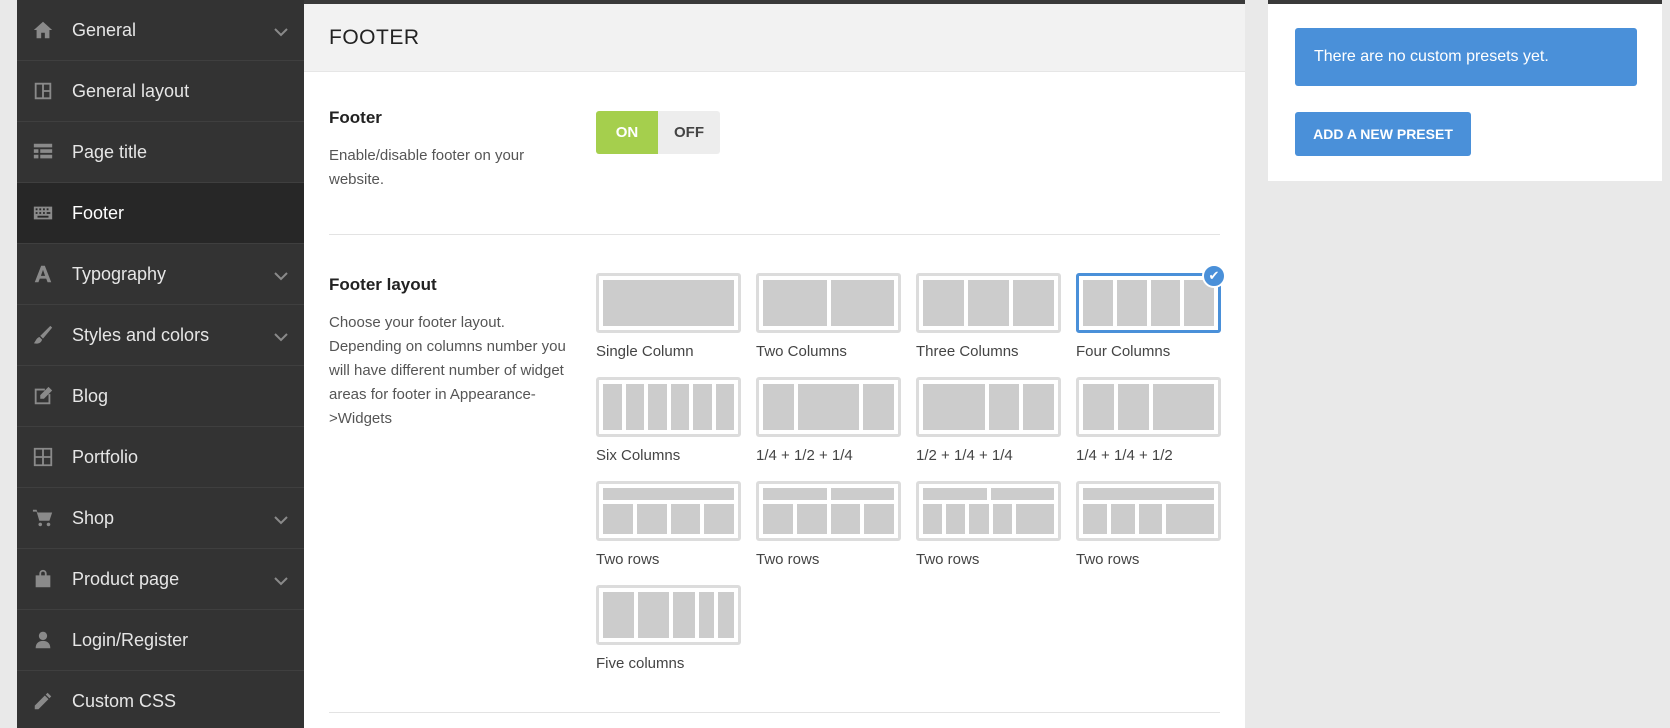 The height and width of the screenshot is (728, 1670). I want to click on sidebar-item-label: Portfolio, so click(105, 456).